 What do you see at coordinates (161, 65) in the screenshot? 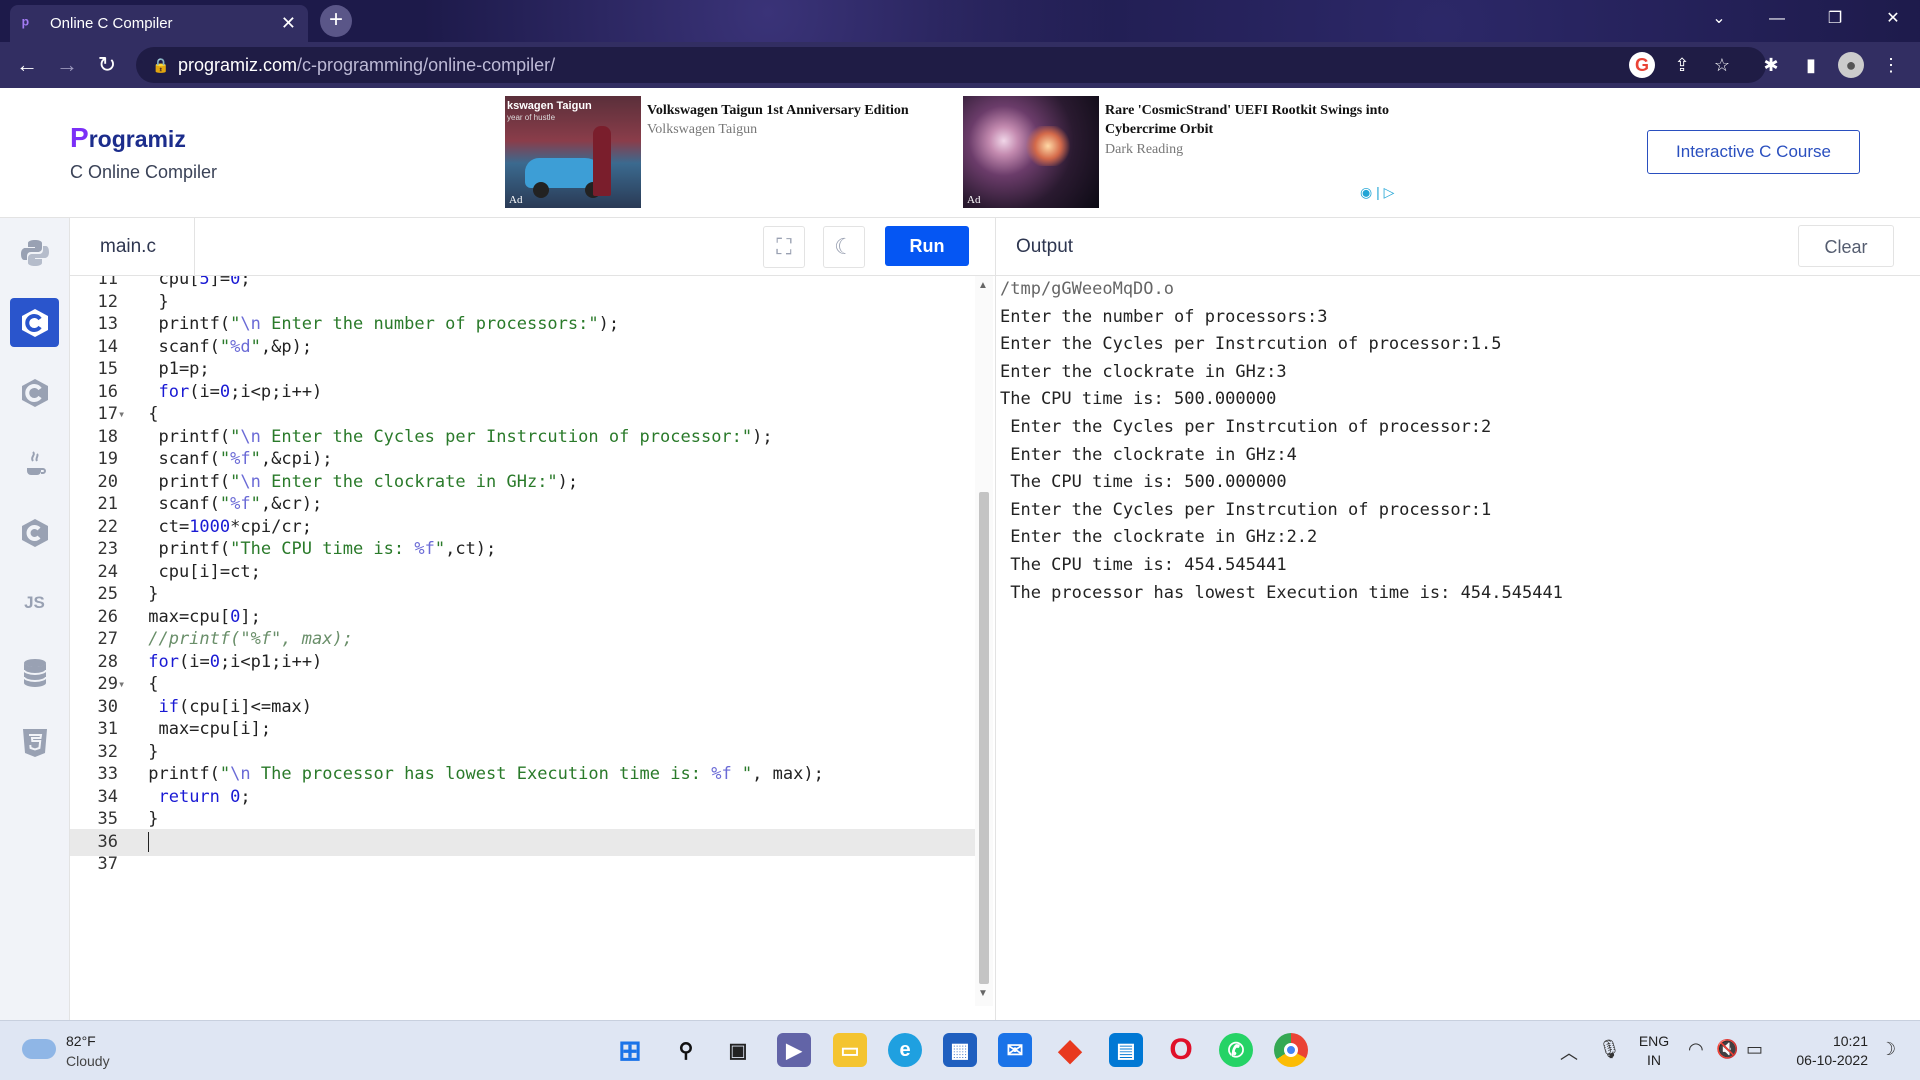
I see `lock-icon: 🔒` at bounding box center [161, 65].